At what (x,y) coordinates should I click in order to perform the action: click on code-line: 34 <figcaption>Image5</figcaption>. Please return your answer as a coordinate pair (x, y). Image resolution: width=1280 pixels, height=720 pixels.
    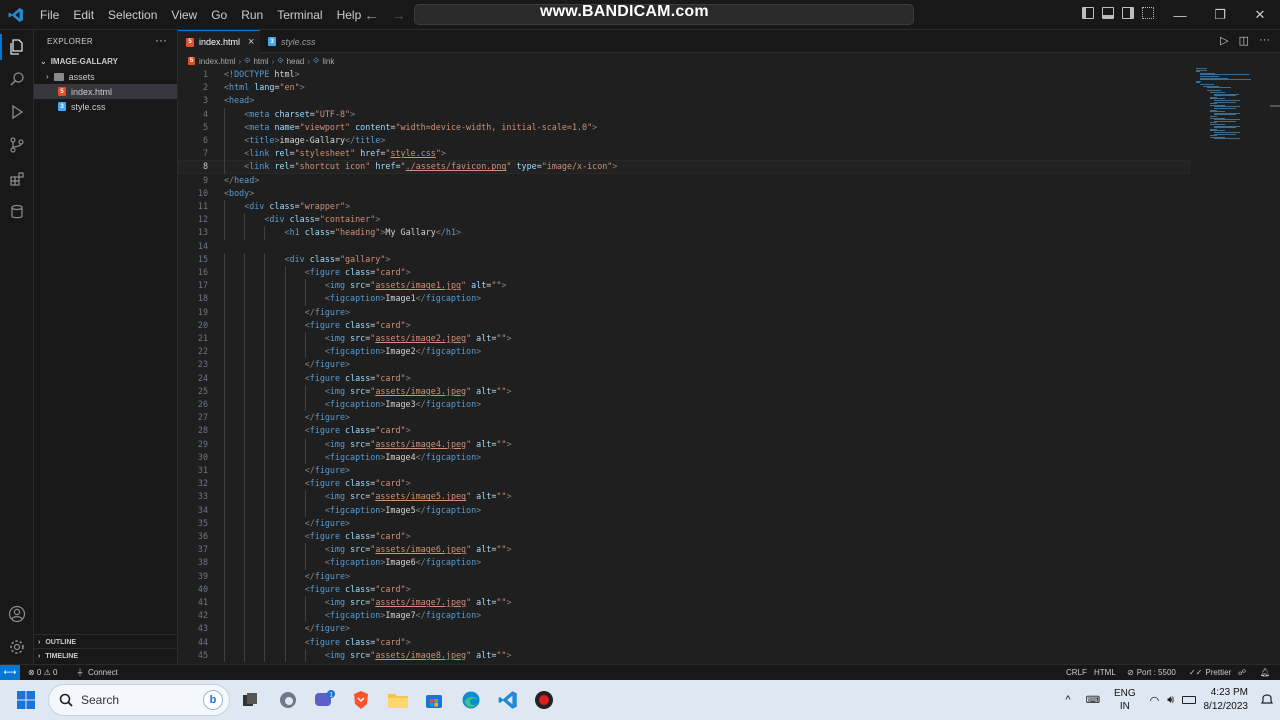
    Looking at the image, I should click on (684, 510).